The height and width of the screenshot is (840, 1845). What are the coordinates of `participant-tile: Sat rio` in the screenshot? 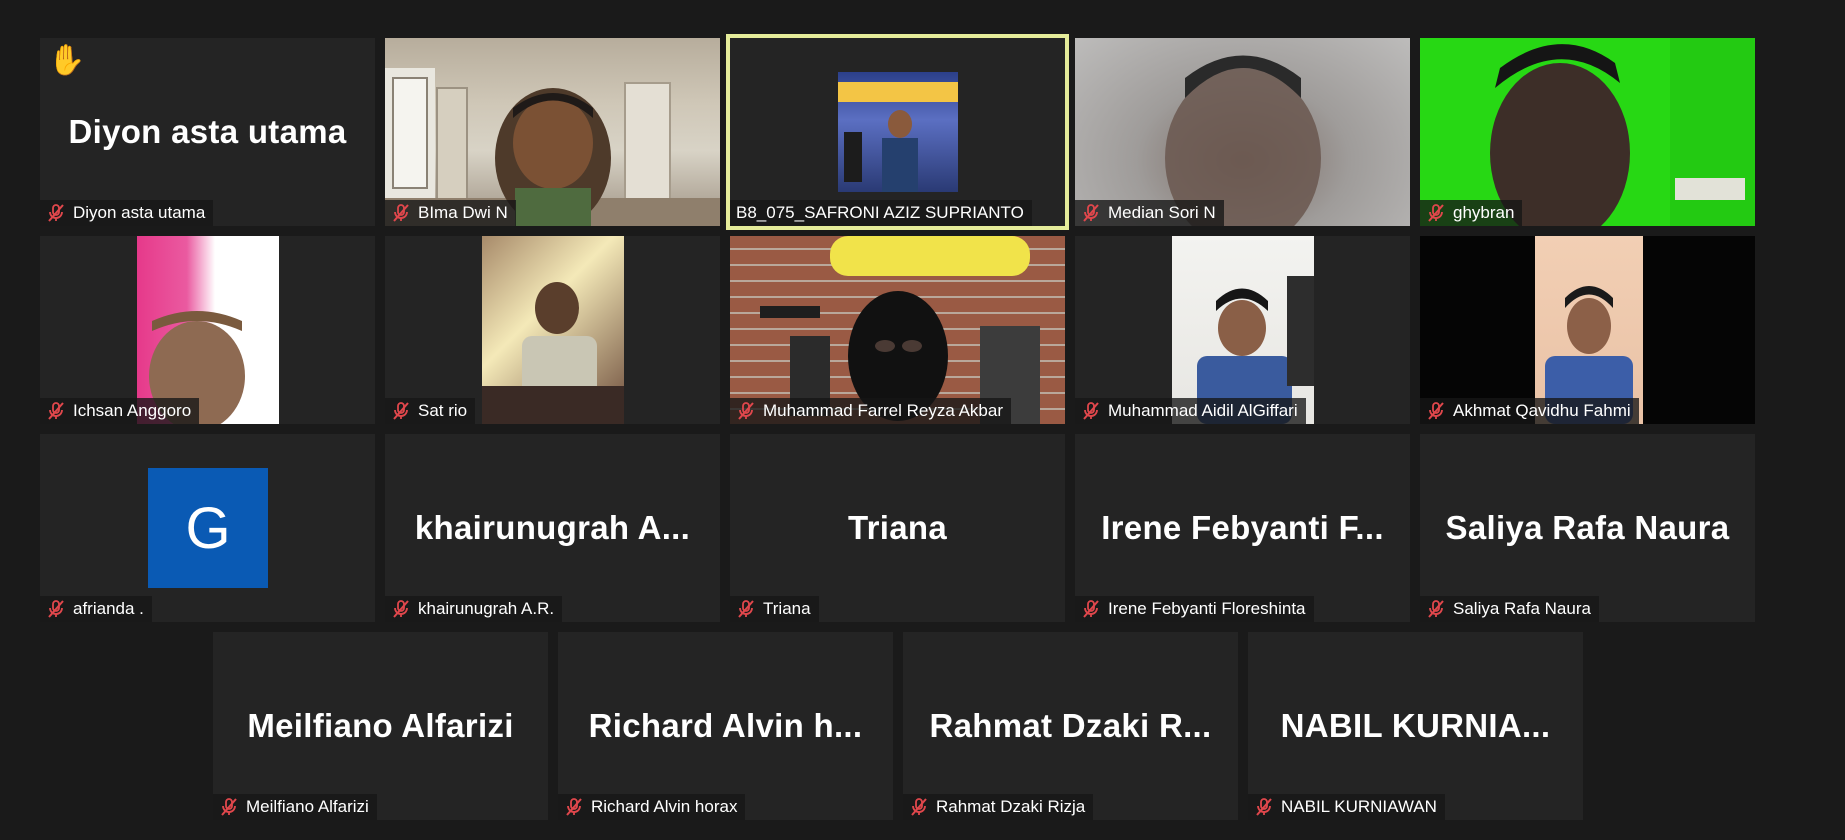 It's located at (552, 330).